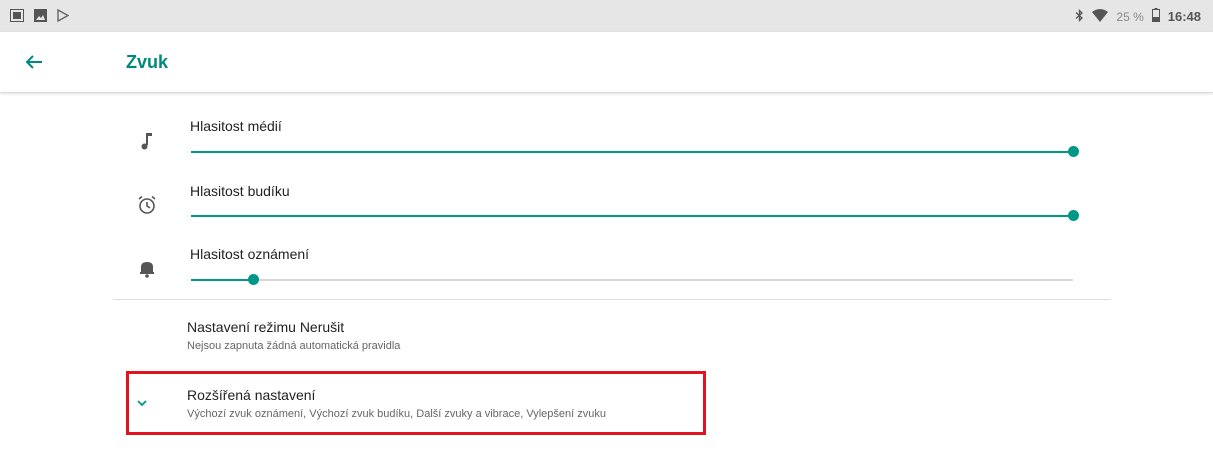 Image resolution: width=1213 pixels, height=450 pixels. I want to click on alarm-volume-fill, so click(632, 216).